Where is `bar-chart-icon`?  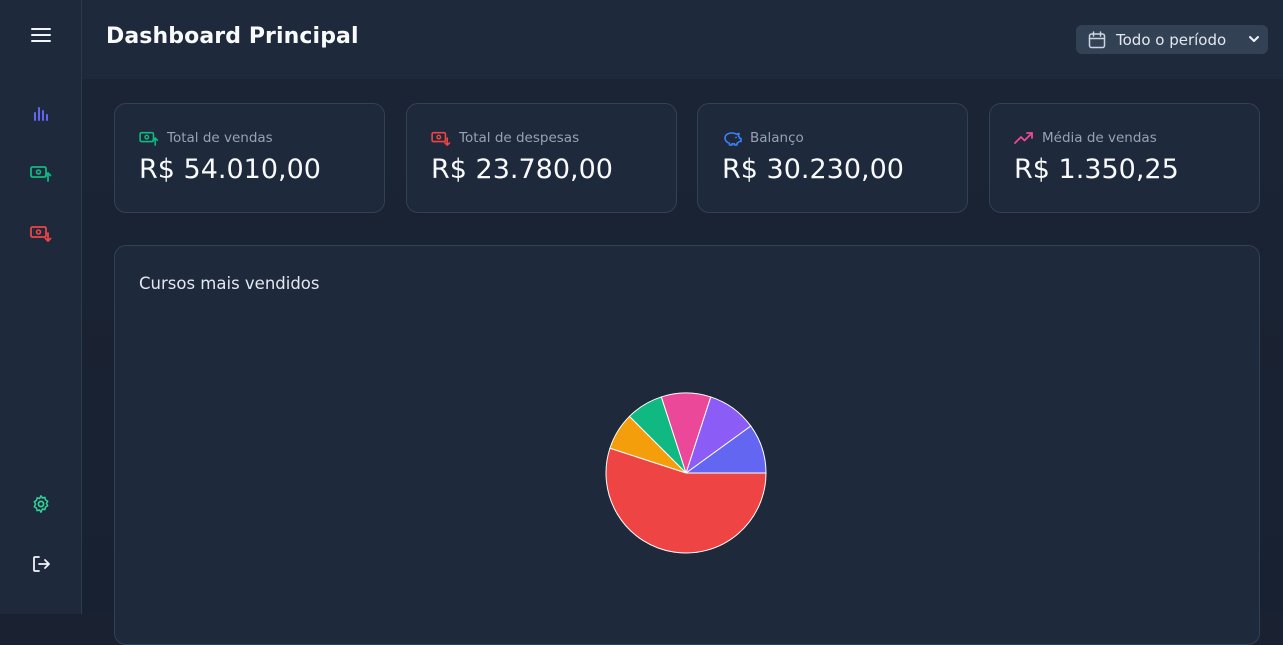
bar-chart-icon is located at coordinates (41, 113).